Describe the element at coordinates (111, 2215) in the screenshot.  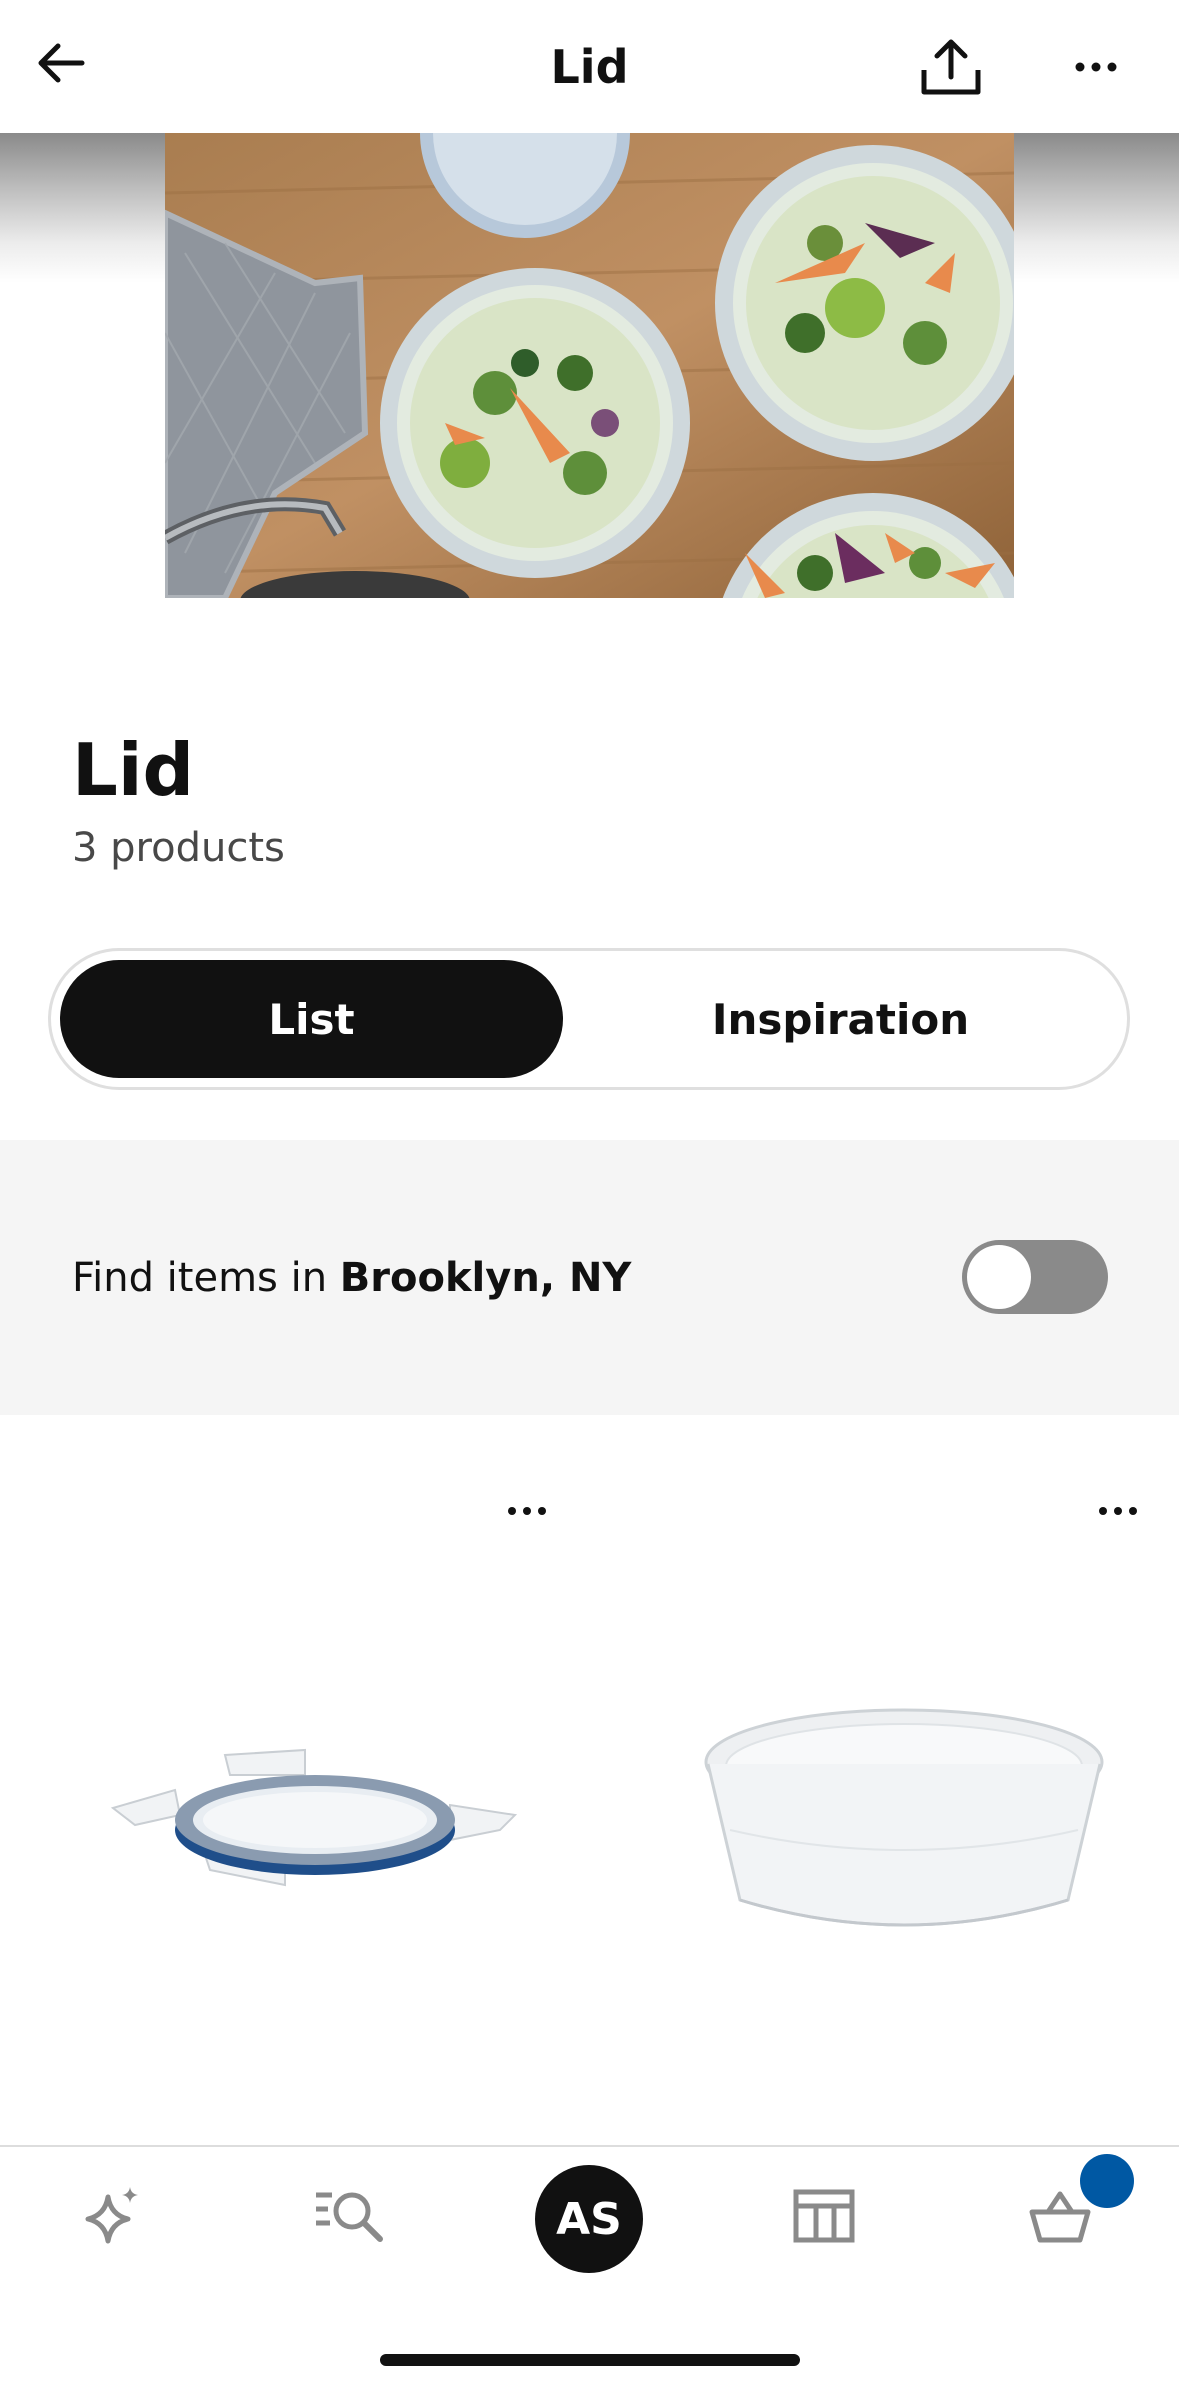
I see `sparkle-icon` at that location.